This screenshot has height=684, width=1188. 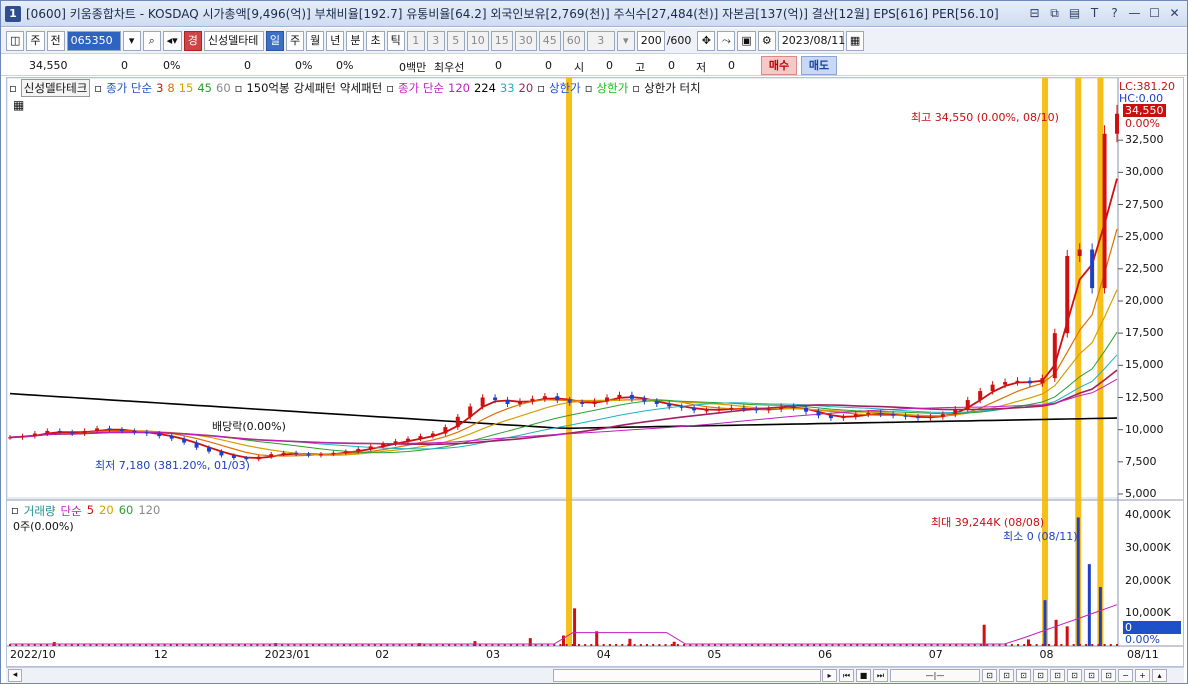 I want to click on scroll-thumb, so click(x=687, y=675).